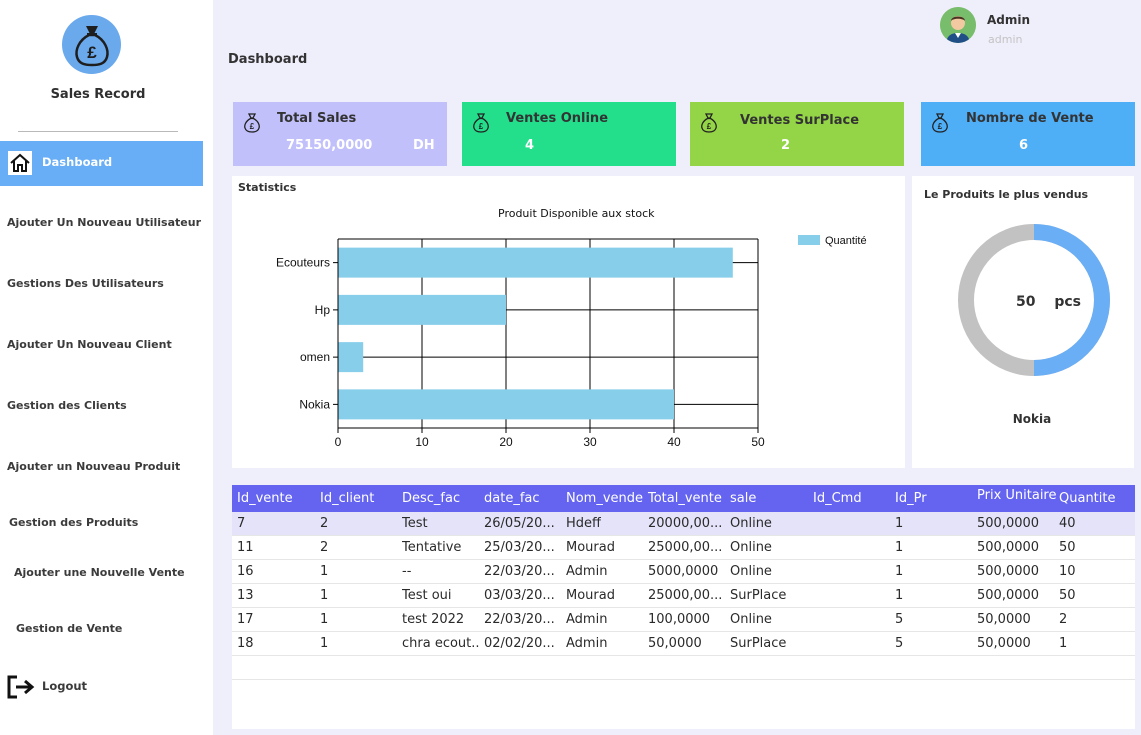  Describe the element at coordinates (69, 628) in the screenshot. I see `sidebar-item-manage-sales: Gestion de Vente` at that location.